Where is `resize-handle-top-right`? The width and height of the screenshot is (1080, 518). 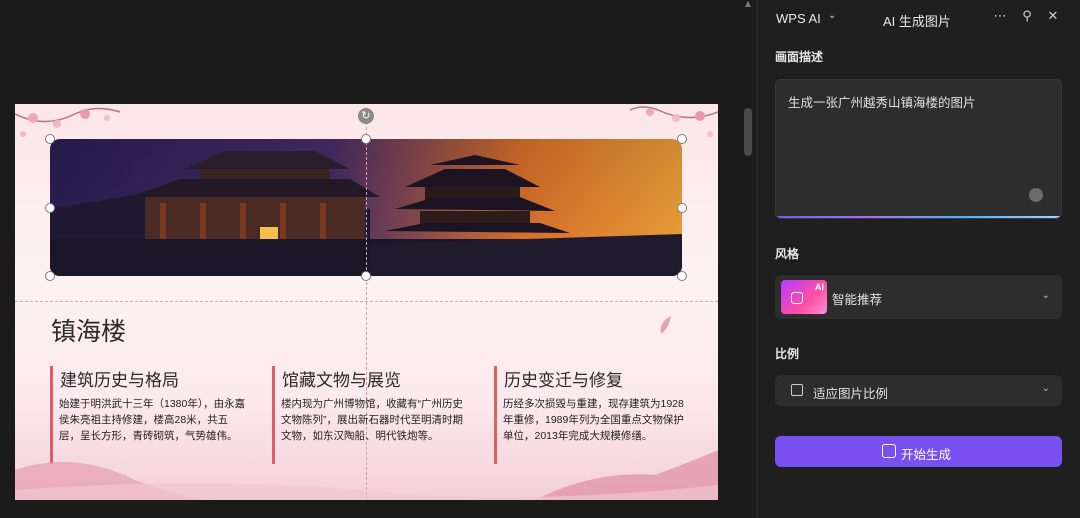 resize-handle-top-right is located at coordinates (682, 139).